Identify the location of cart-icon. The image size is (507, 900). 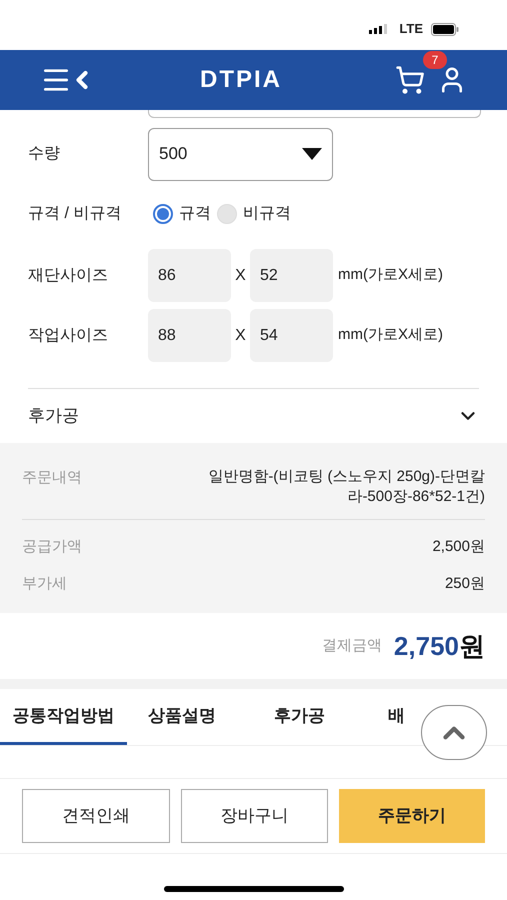
(410, 80).